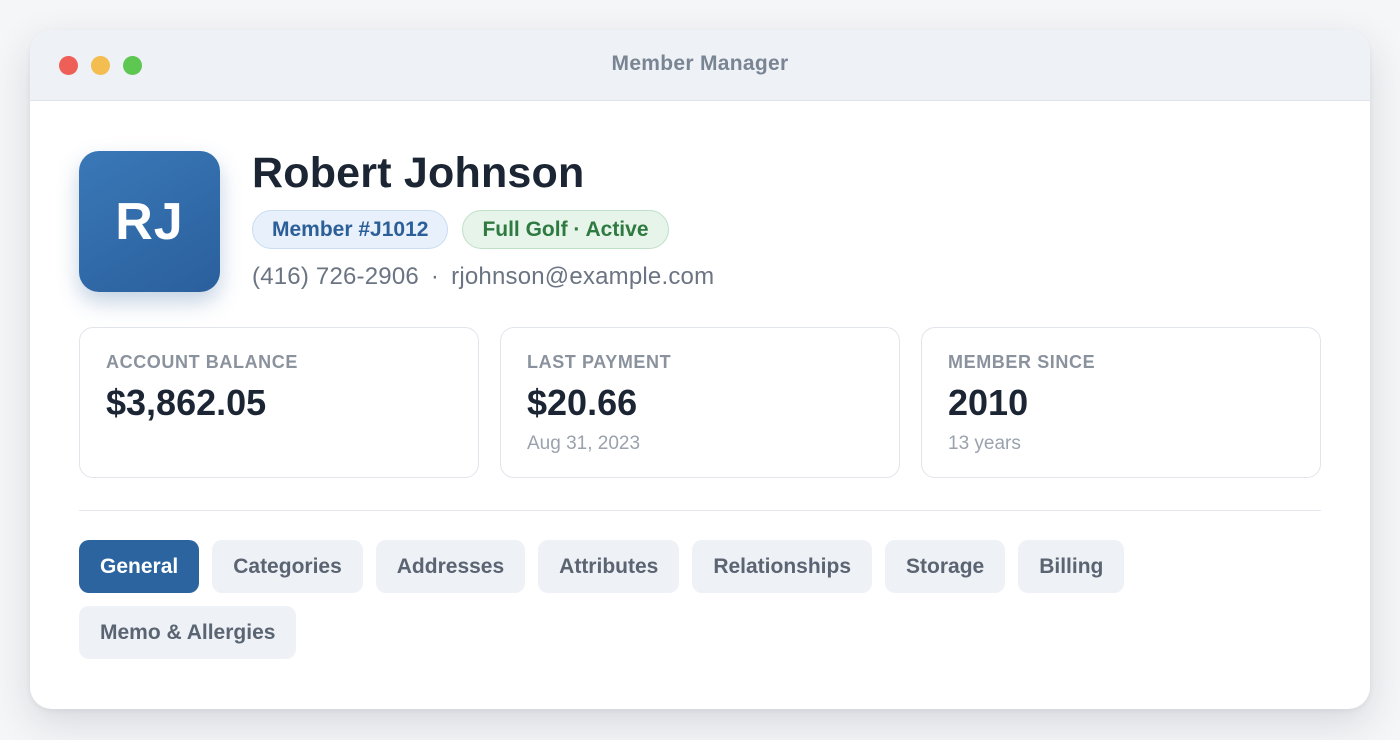 This screenshot has width=1400, height=740. Describe the element at coordinates (287, 566) in the screenshot. I see `tab-categories: Categories` at that location.